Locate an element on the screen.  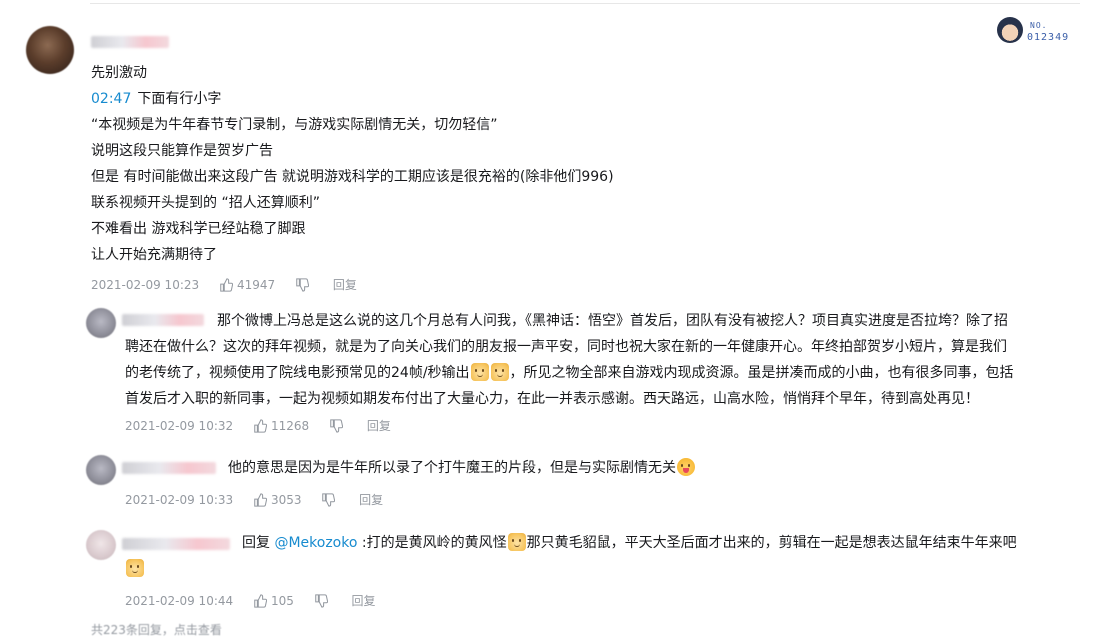
timestamp-link: 02:47 is located at coordinates (111, 99).